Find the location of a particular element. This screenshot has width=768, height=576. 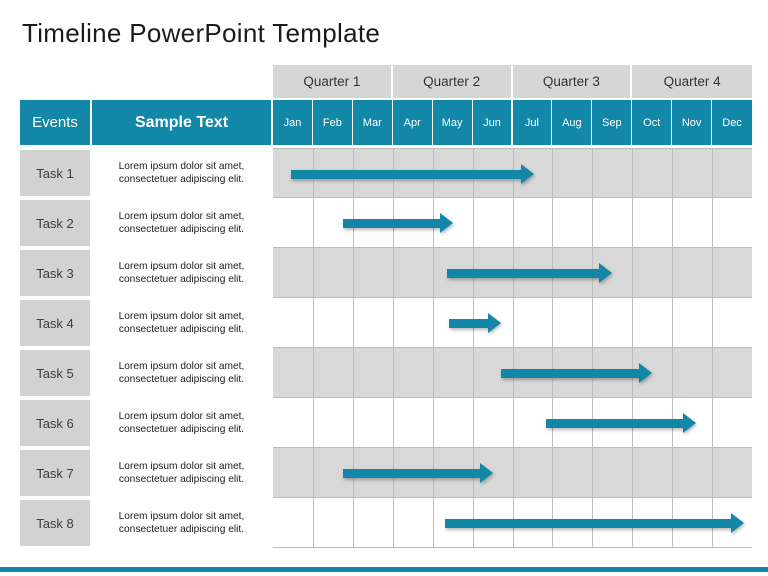

month-header-feb: Feb is located at coordinates (332, 122).